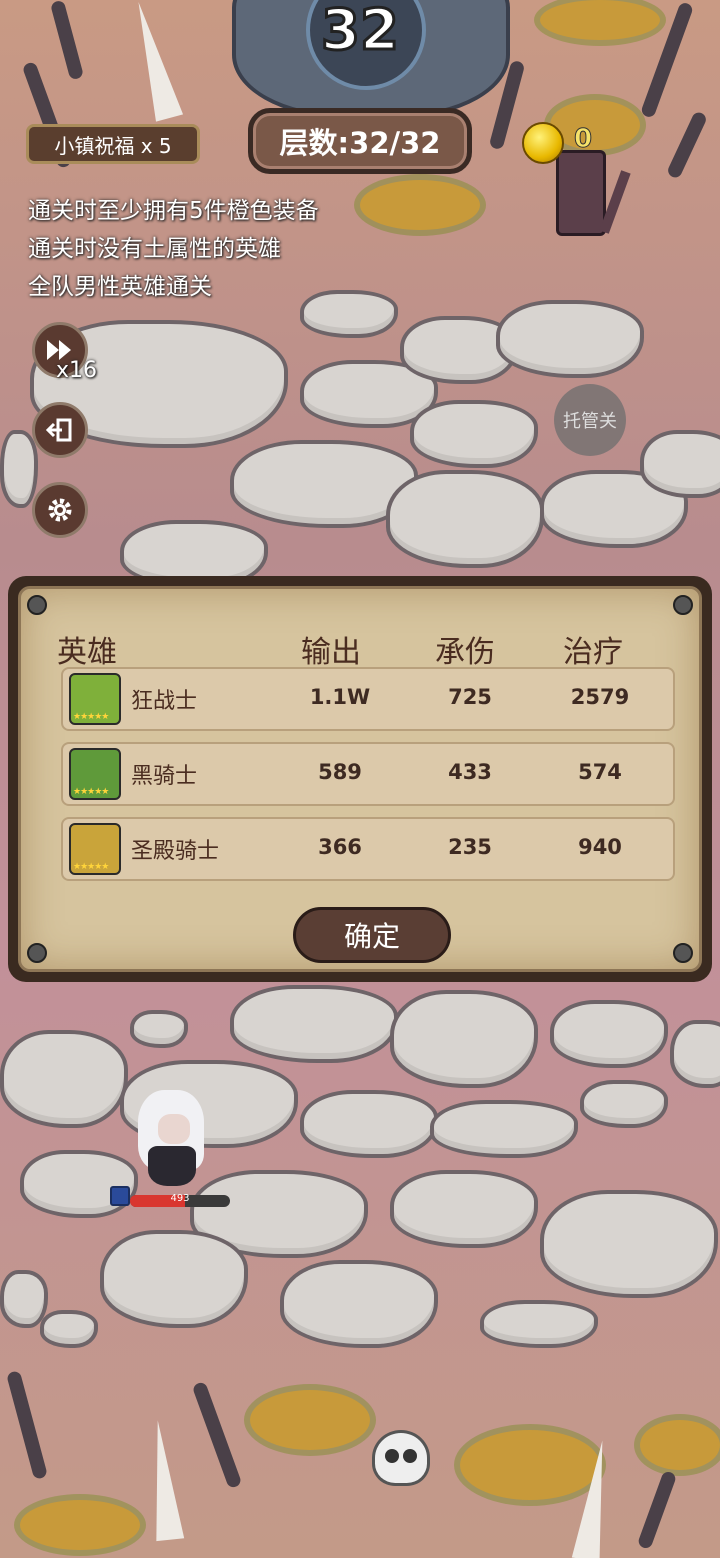 The height and width of the screenshot is (1558, 720). I want to click on hero-damage-taken: 725, so click(470, 697).